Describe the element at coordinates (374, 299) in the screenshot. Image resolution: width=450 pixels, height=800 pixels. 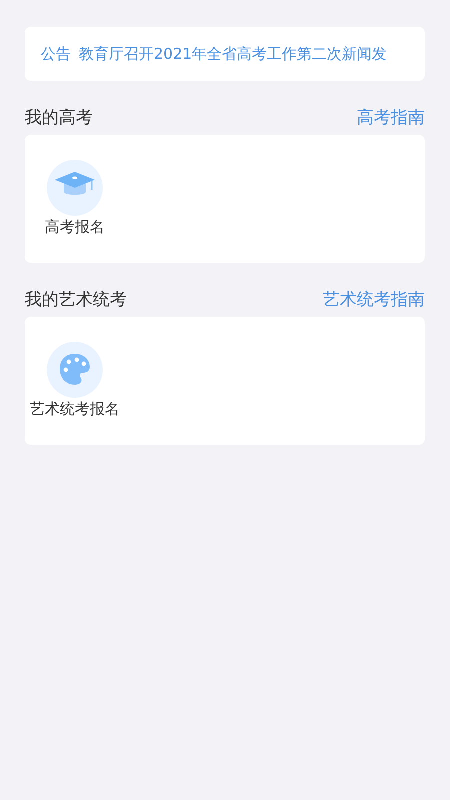
I see `guide-link: 艺术统考指南` at that location.